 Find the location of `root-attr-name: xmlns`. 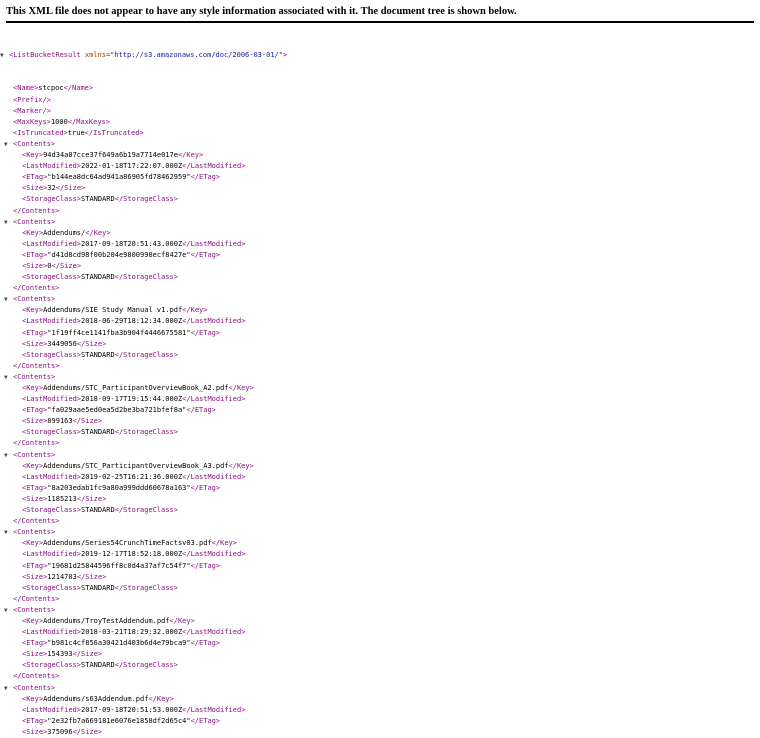

root-attr-name: xmlns is located at coordinates (95, 55).